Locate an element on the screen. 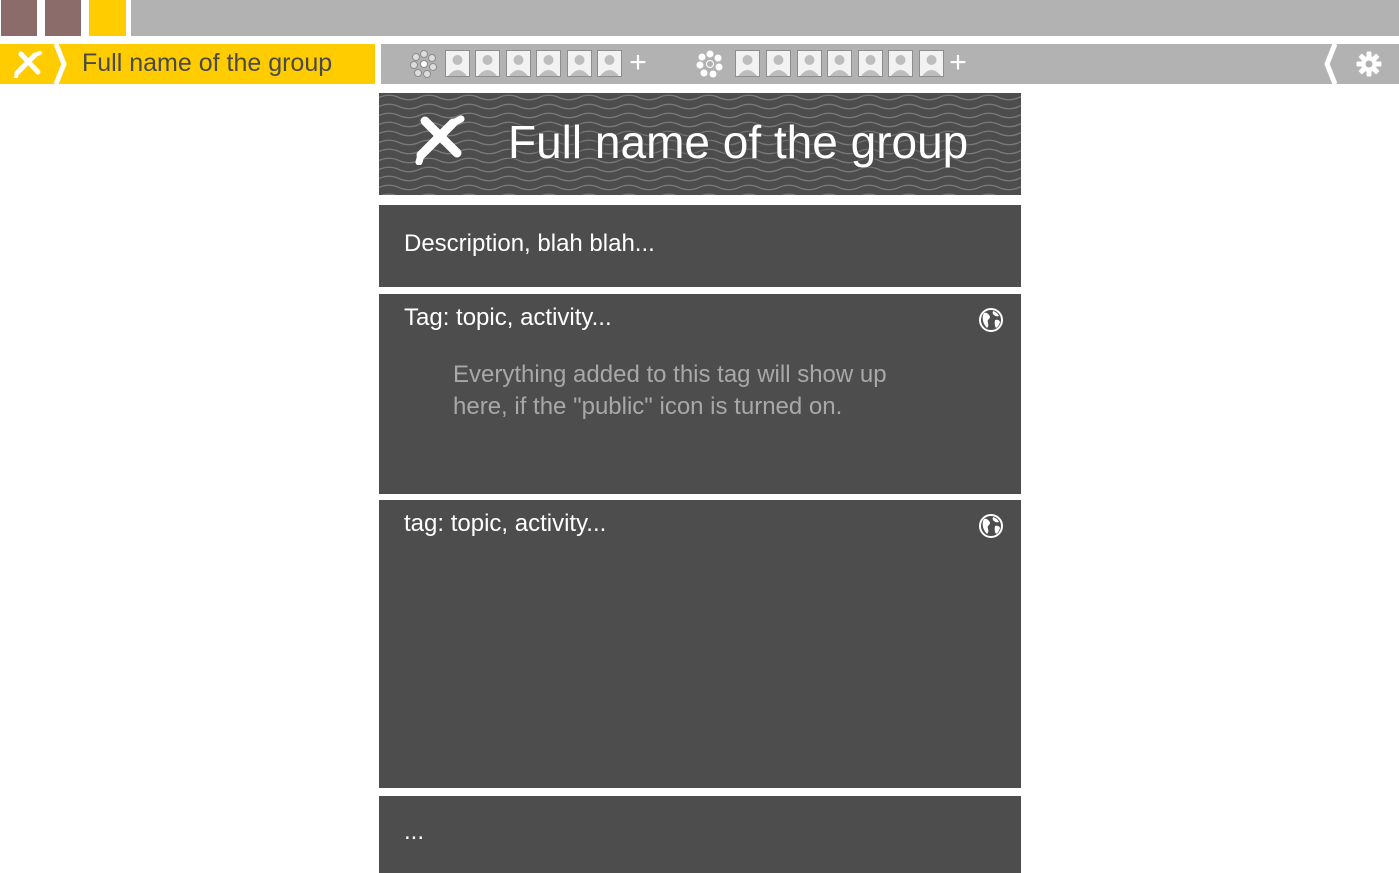 This screenshot has width=1399, height=873. top-strip is located at coordinates (699, 18).